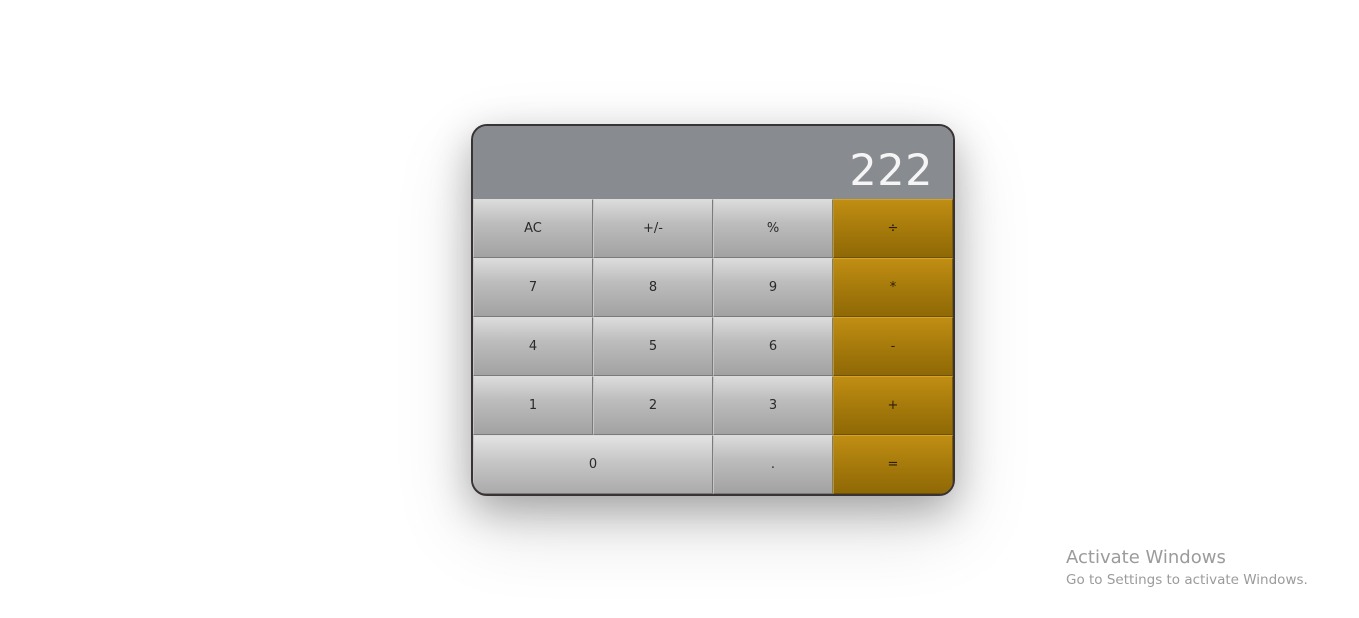  What do you see at coordinates (773, 228) in the screenshot?
I see `percent-button: %` at bounding box center [773, 228].